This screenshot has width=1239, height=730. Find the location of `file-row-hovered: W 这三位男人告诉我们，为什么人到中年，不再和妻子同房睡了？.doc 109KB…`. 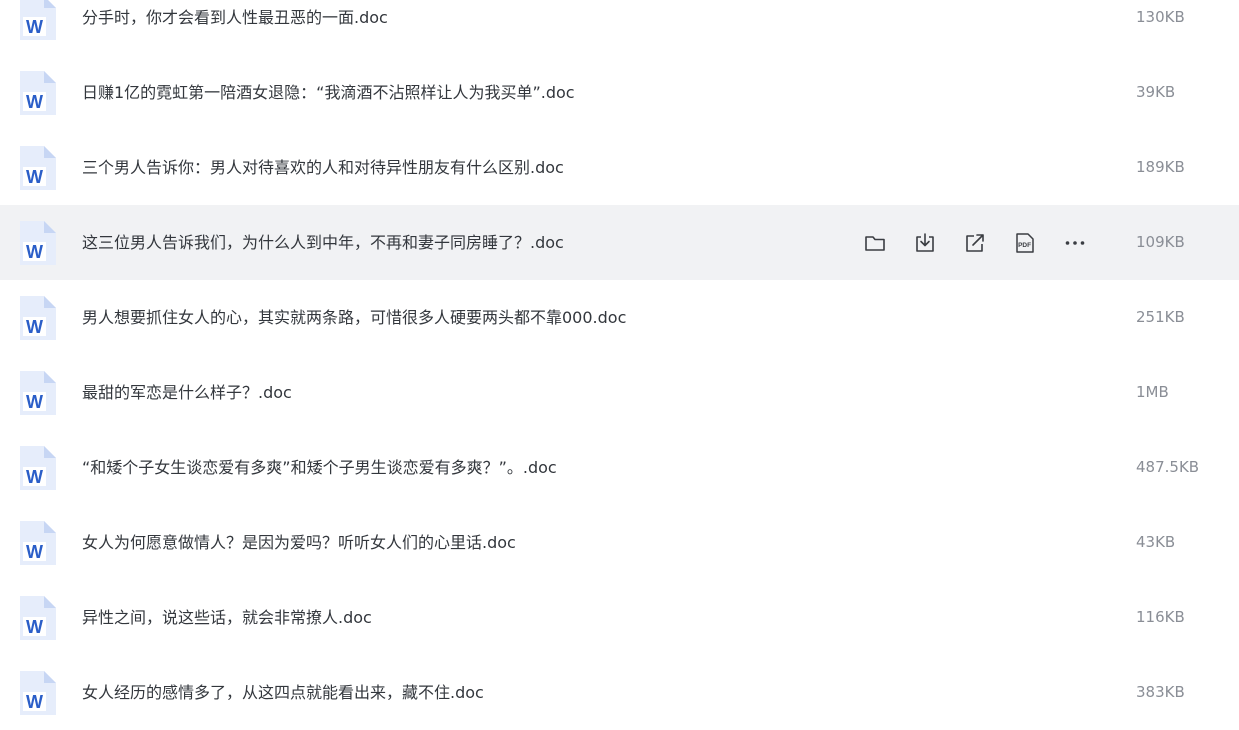

file-row-hovered: W 这三位男人告诉我们，为什么人到中年，不再和妻子同房睡了？.doc 109KB… is located at coordinates (619, 242).